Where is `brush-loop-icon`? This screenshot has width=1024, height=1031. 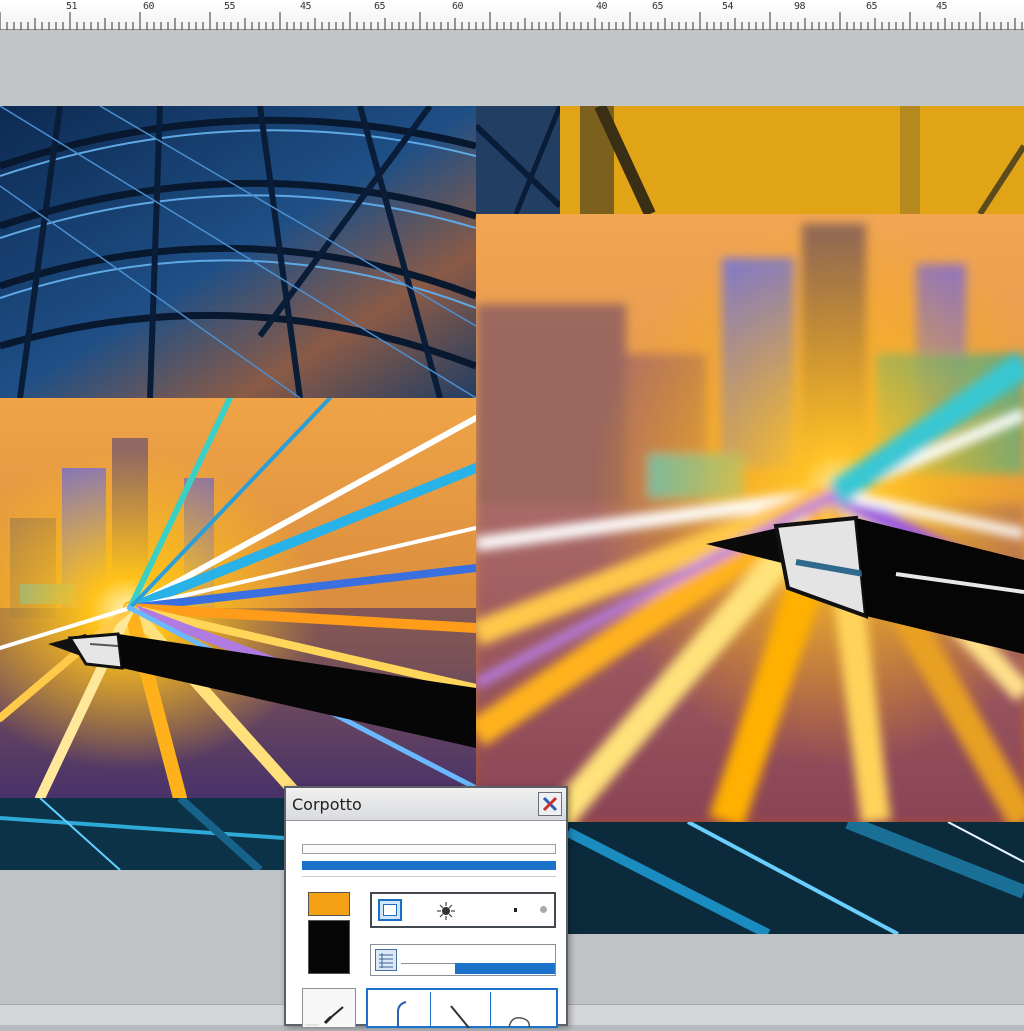 brush-loop-icon is located at coordinates (519, 1010).